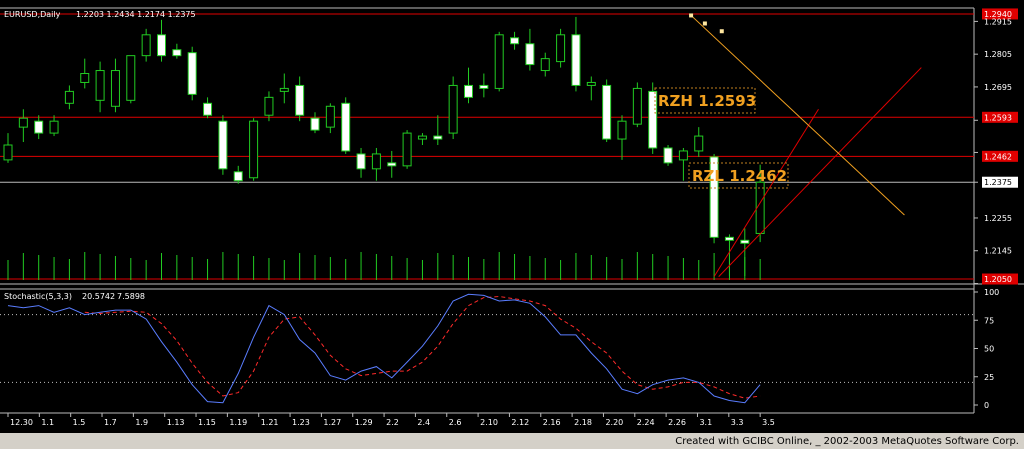 This screenshot has width=1024, height=449. I want to click on level-tag-label-4: 1.2050, so click(998, 279).